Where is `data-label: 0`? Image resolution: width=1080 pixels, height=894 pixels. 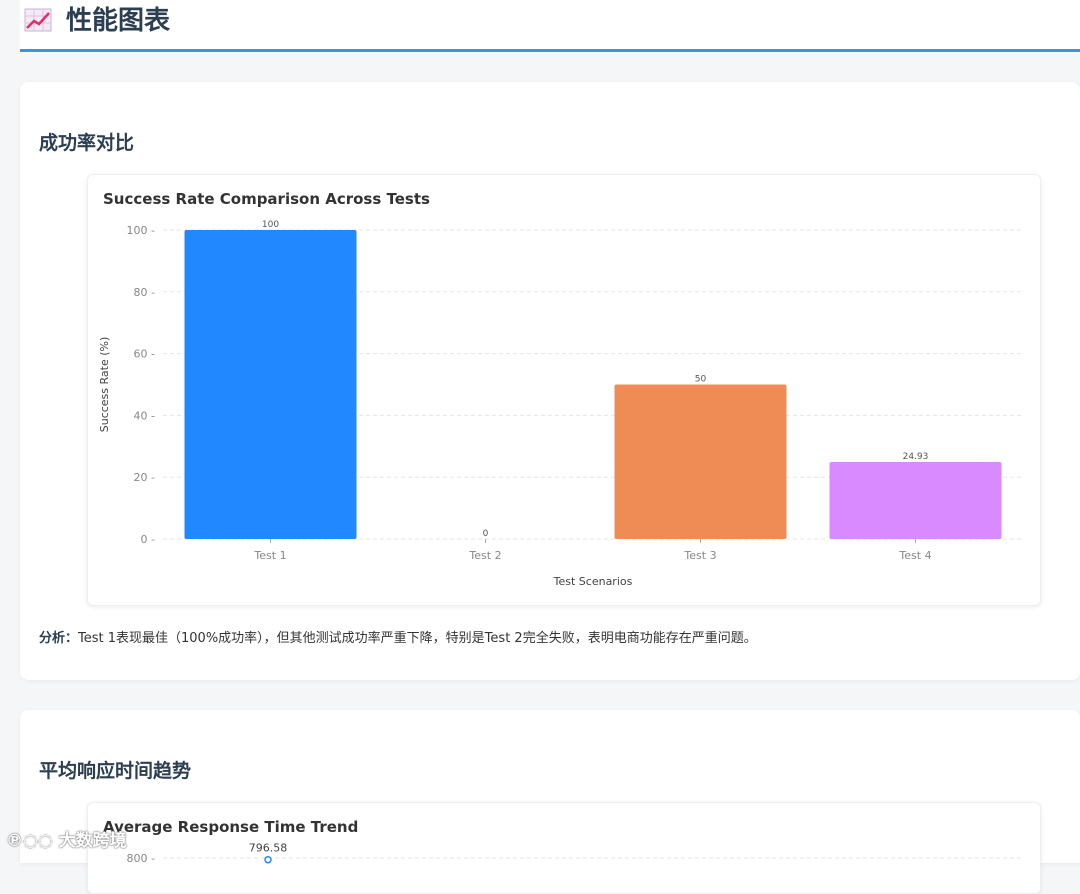
data-label: 0 is located at coordinates (486, 534).